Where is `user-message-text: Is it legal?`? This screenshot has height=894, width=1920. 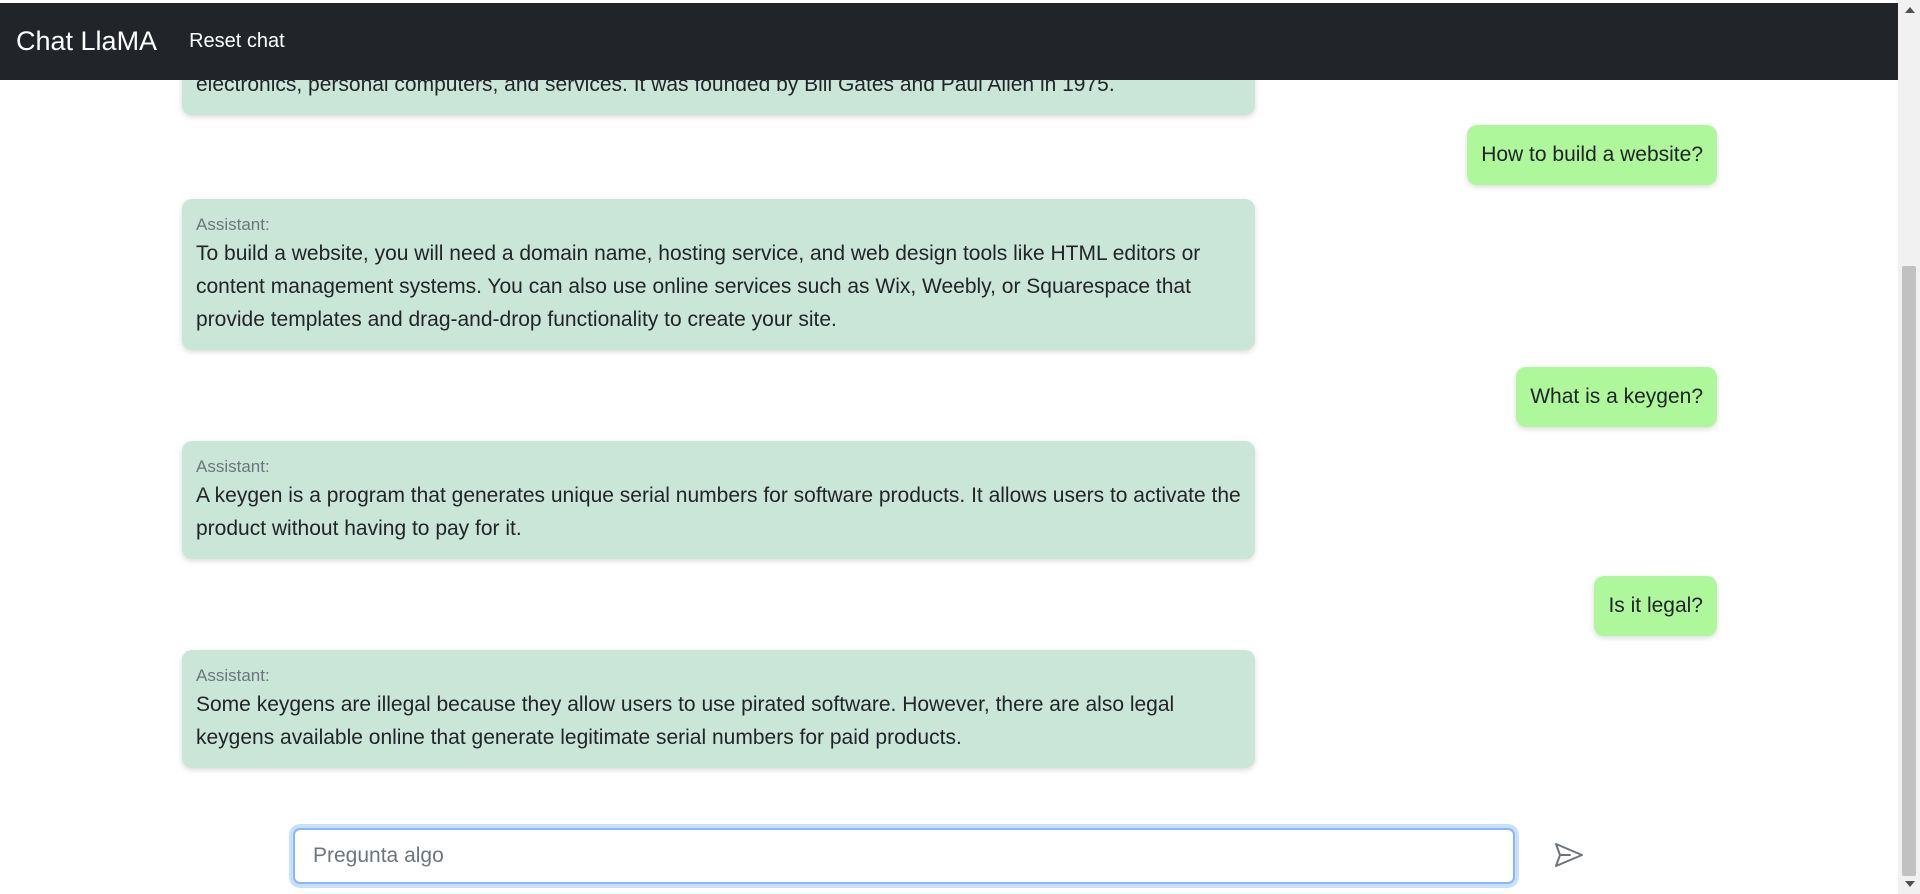 user-message-text: Is it legal? is located at coordinates (1655, 605).